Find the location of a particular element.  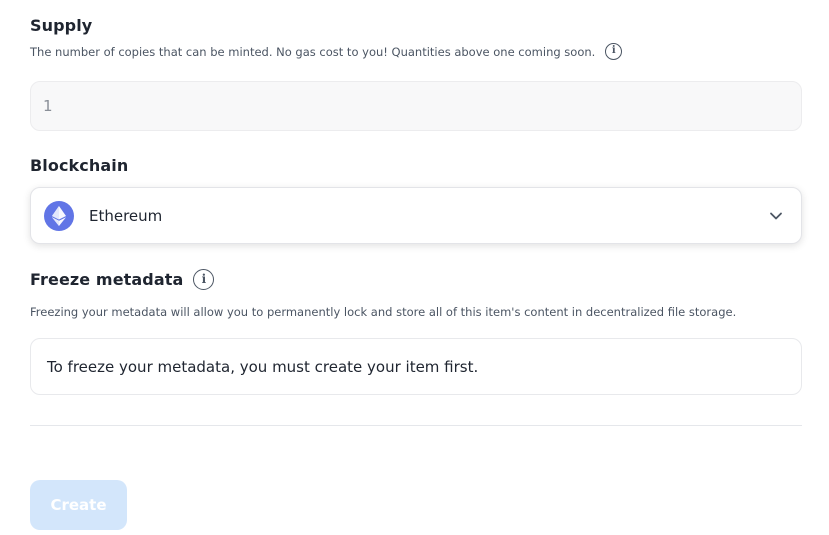

supply-info-icon: i is located at coordinates (614, 51).